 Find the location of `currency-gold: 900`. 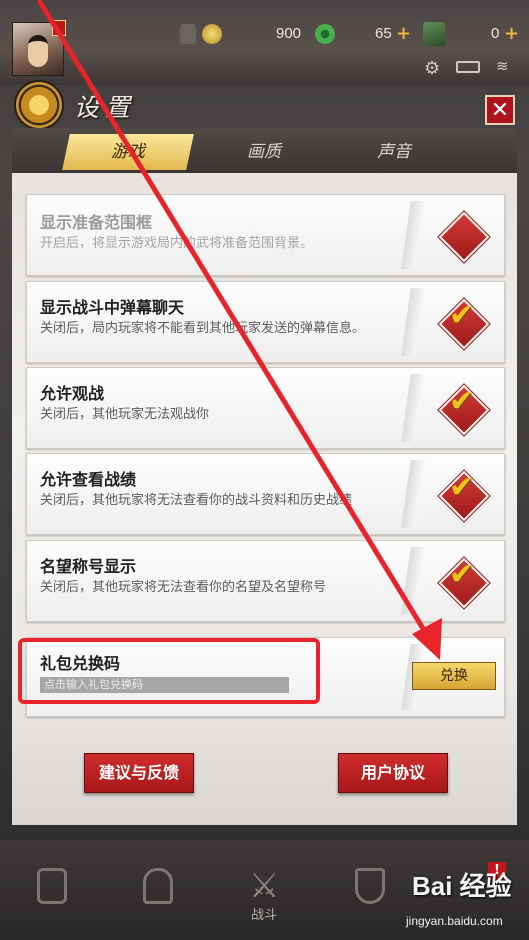

currency-gold: 900 is located at coordinates (245, 34).